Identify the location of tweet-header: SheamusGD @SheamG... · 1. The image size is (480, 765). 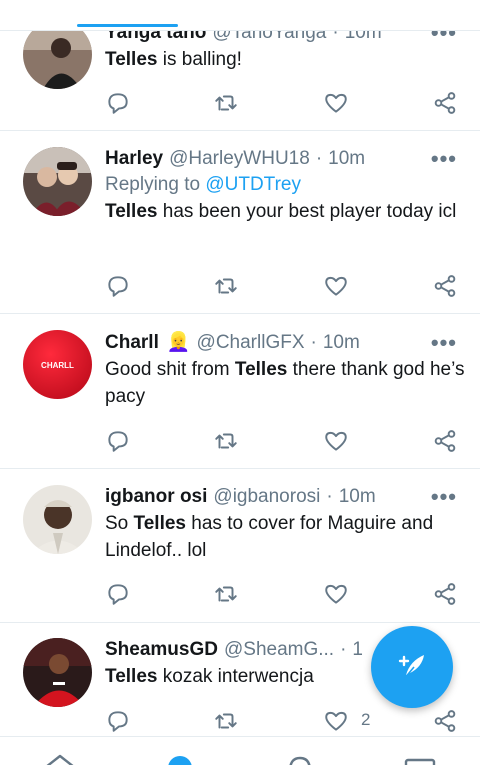
(236, 650).